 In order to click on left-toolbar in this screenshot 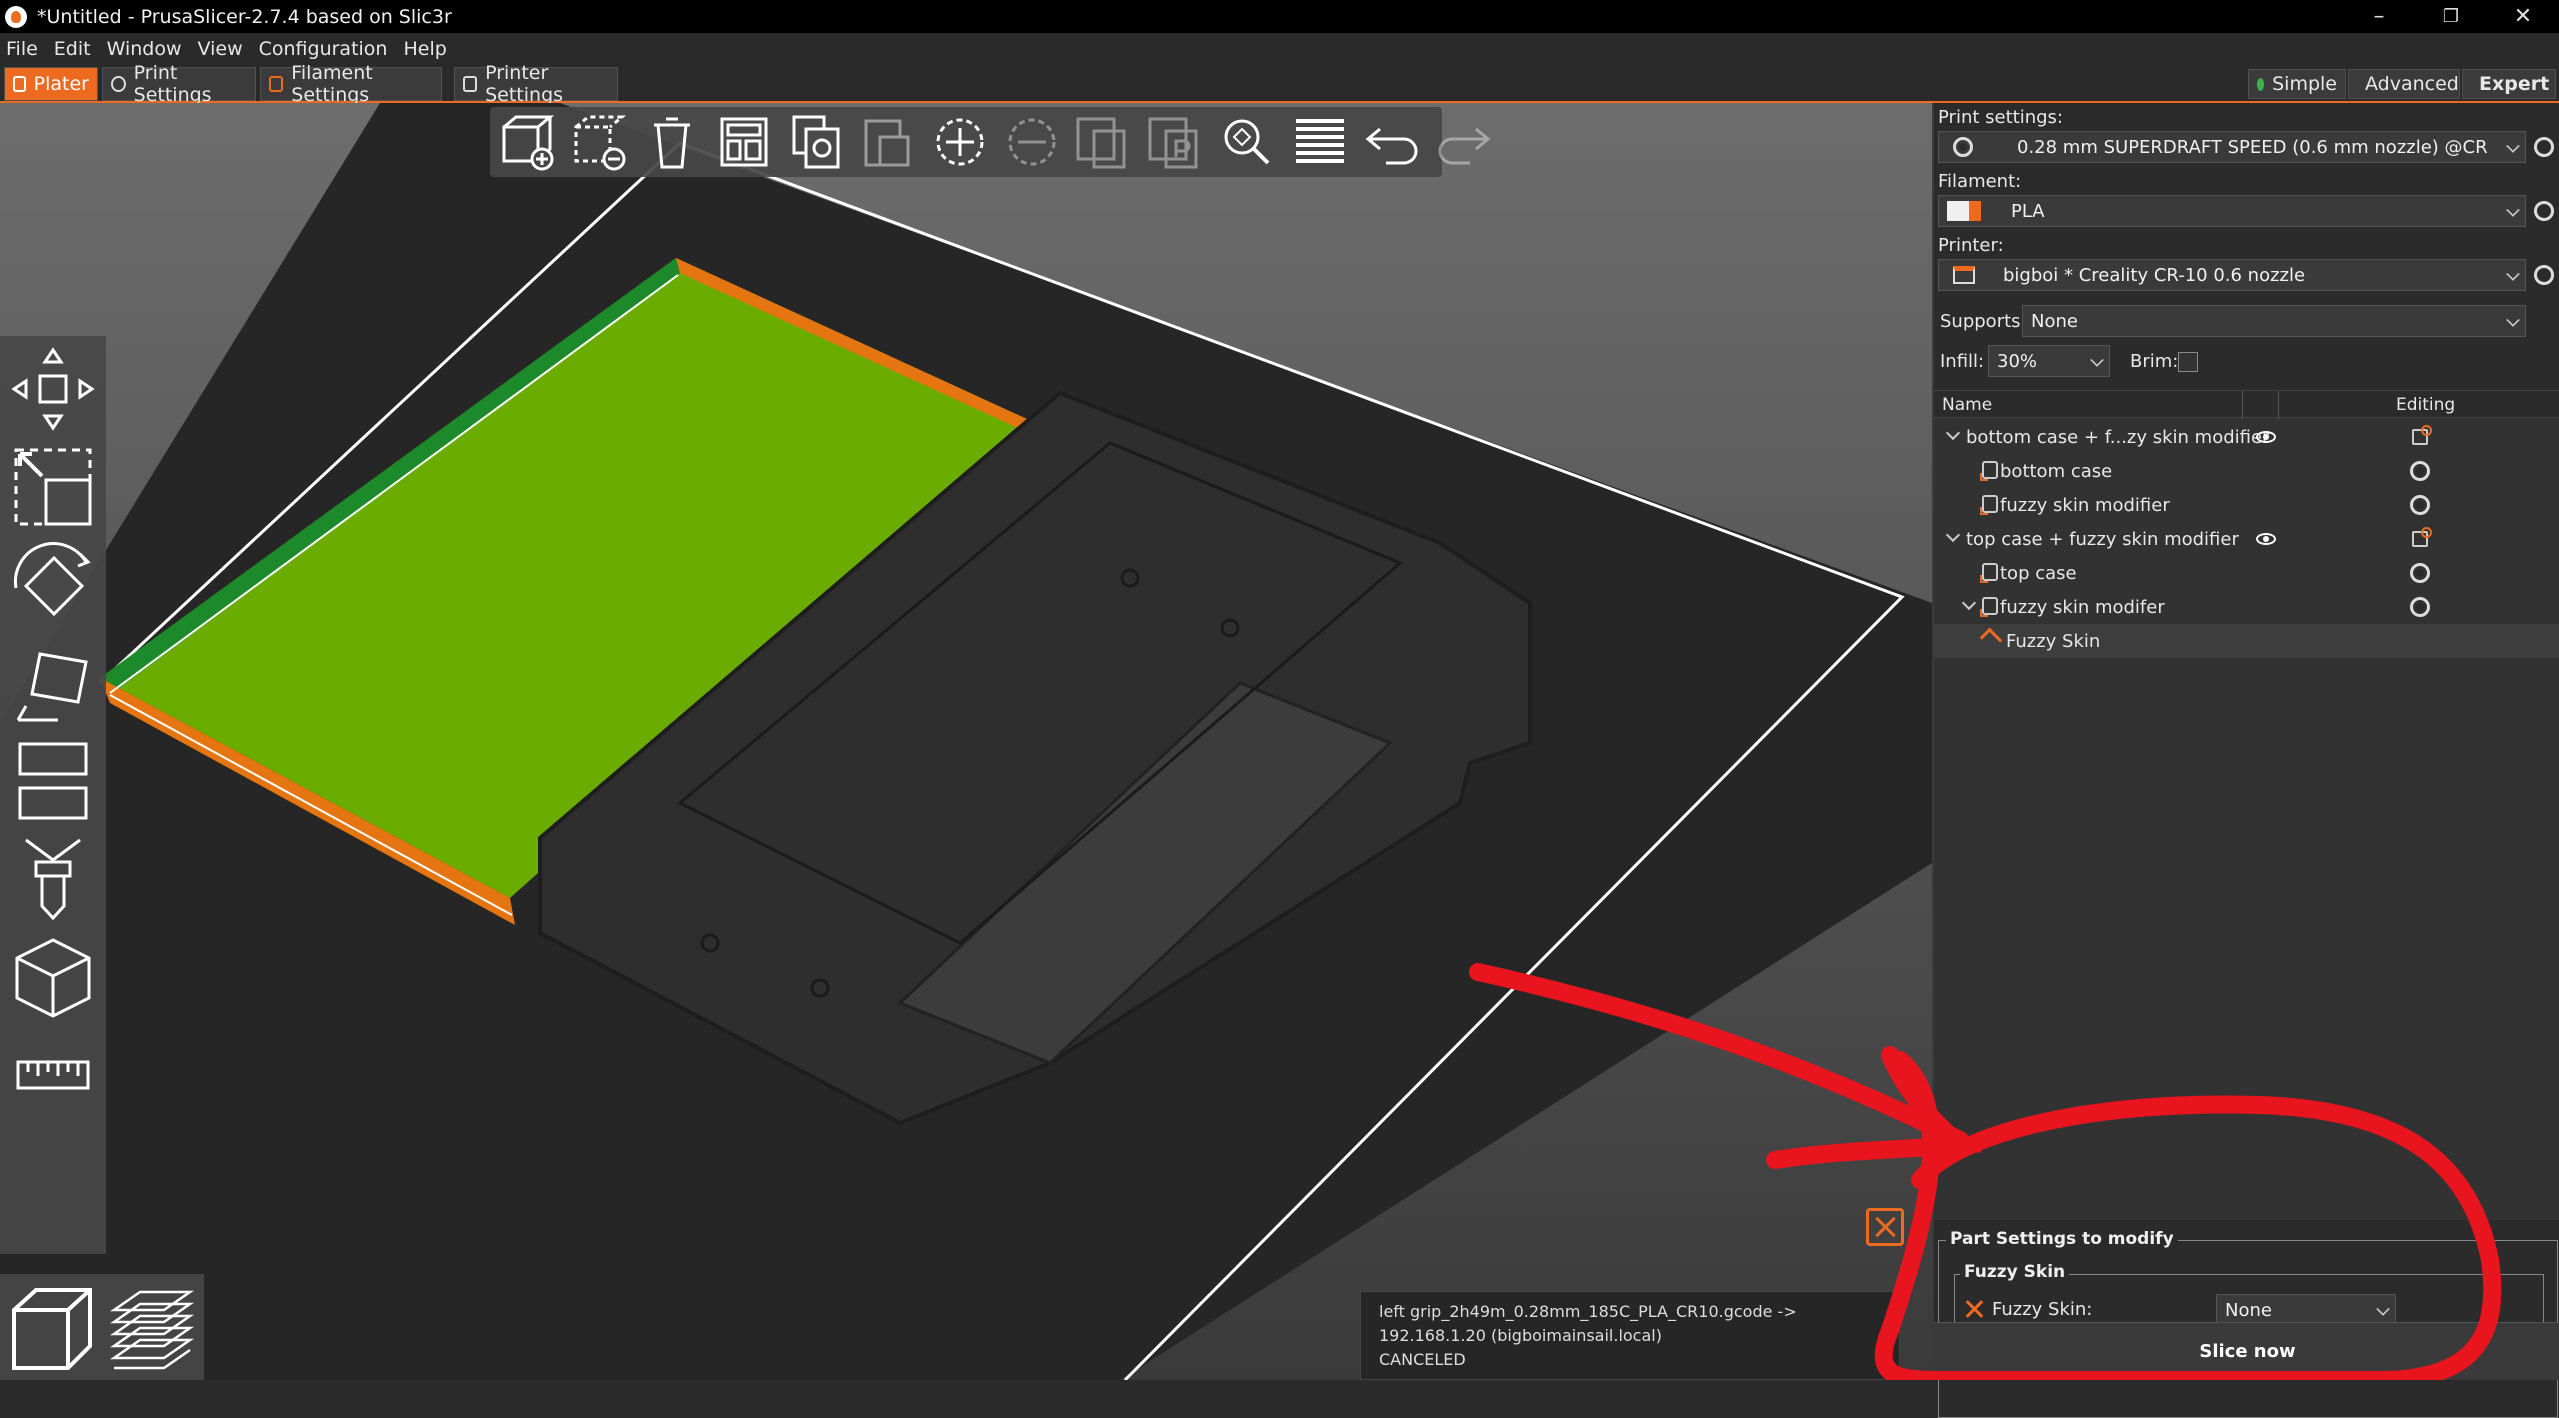, I will do `click(53, 795)`.